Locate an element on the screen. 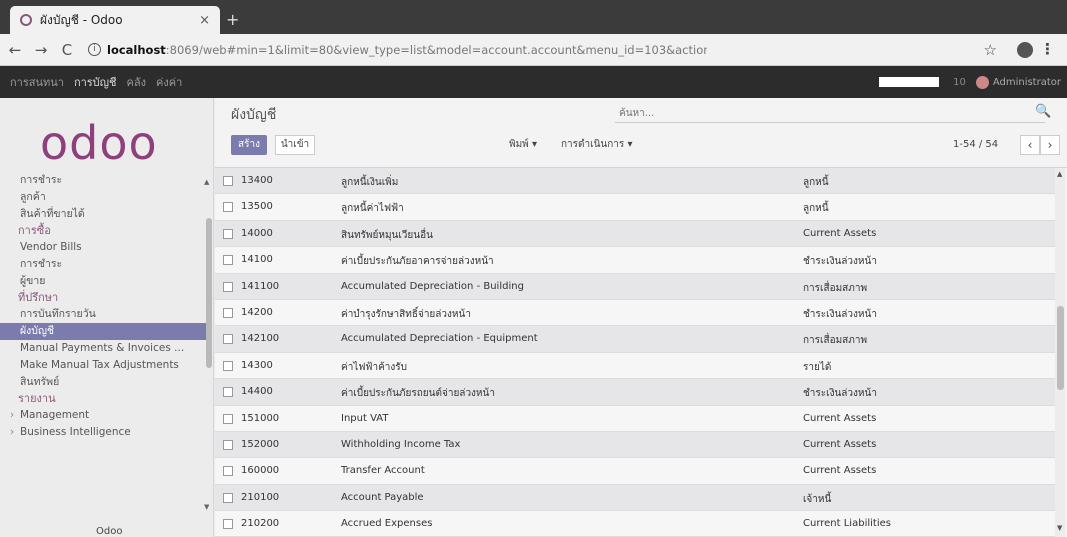 This screenshot has width=1067, height=537. top-menu-app: ค่งค่า is located at coordinates (169, 82).